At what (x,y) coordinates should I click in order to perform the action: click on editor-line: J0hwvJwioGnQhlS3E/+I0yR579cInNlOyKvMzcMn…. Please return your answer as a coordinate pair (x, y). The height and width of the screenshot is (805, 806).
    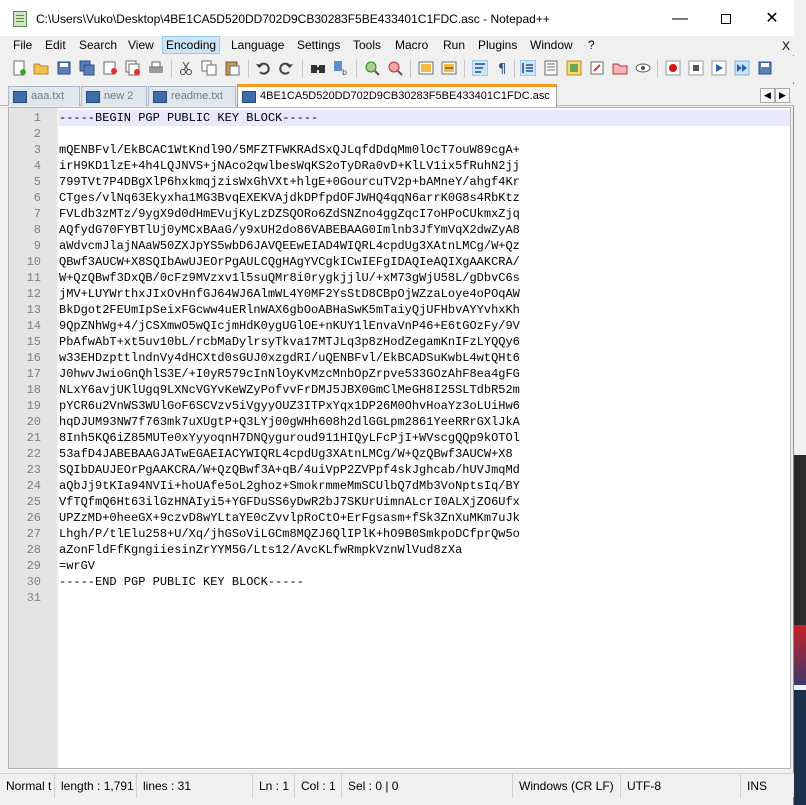
    Looking at the image, I should click on (424, 374).